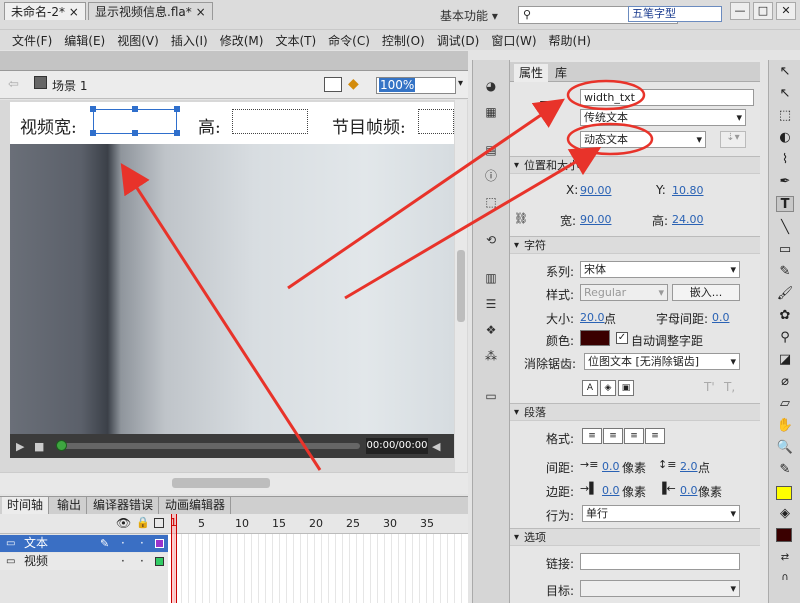 The height and width of the screenshot is (603, 800). What do you see at coordinates (572, 40) in the screenshot?
I see `menu-help: 帮助(H)` at bounding box center [572, 40].